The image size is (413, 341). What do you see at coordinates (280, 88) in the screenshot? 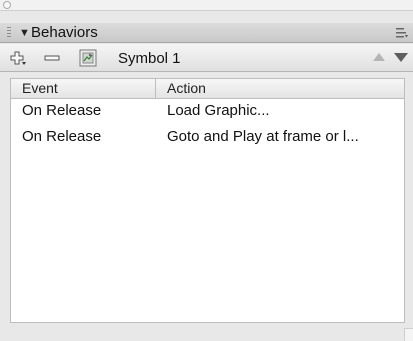
I see `column-header-action: Action` at bounding box center [280, 88].